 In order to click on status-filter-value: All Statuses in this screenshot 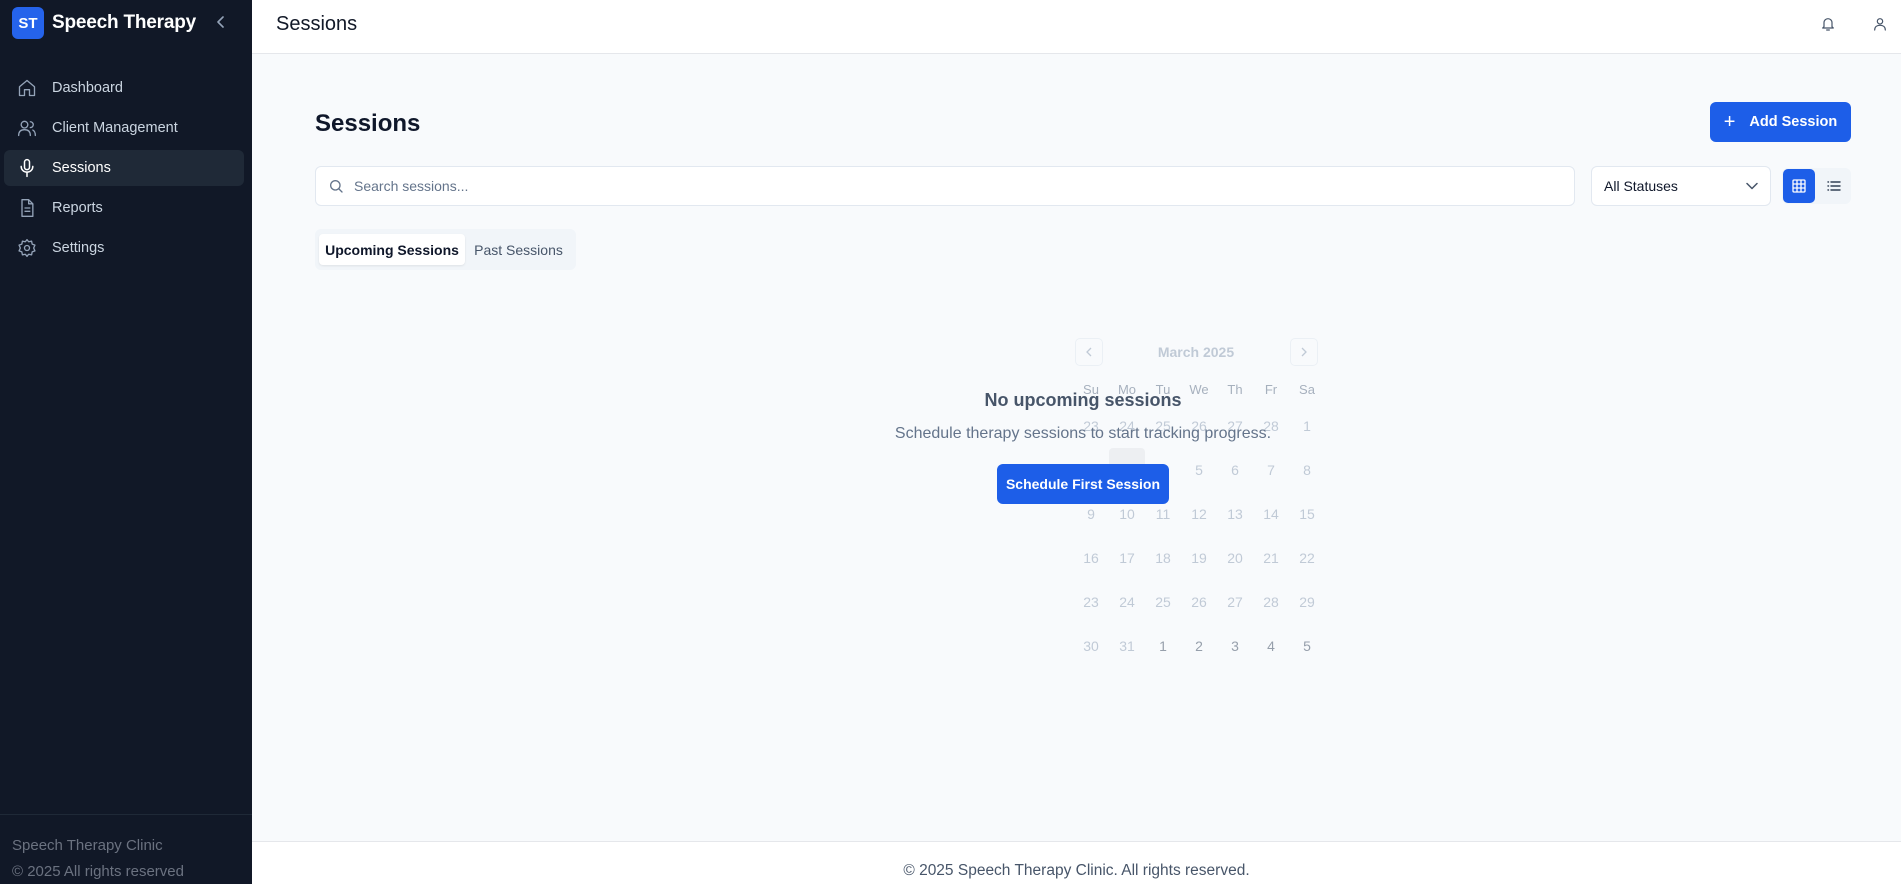, I will do `click(1641, 186)`.